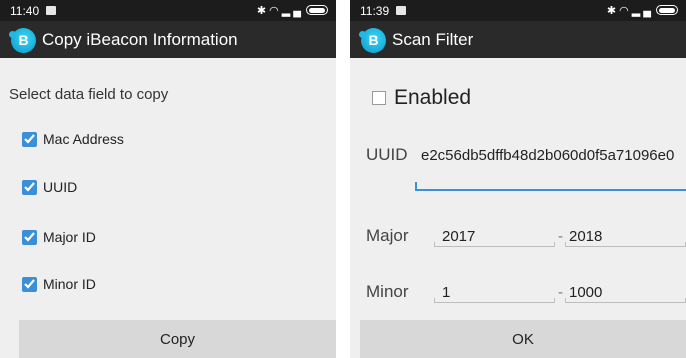 The image size is (686, 358). I want to click on action-bar: B Copy iBeacon Information, so click(168, 39).